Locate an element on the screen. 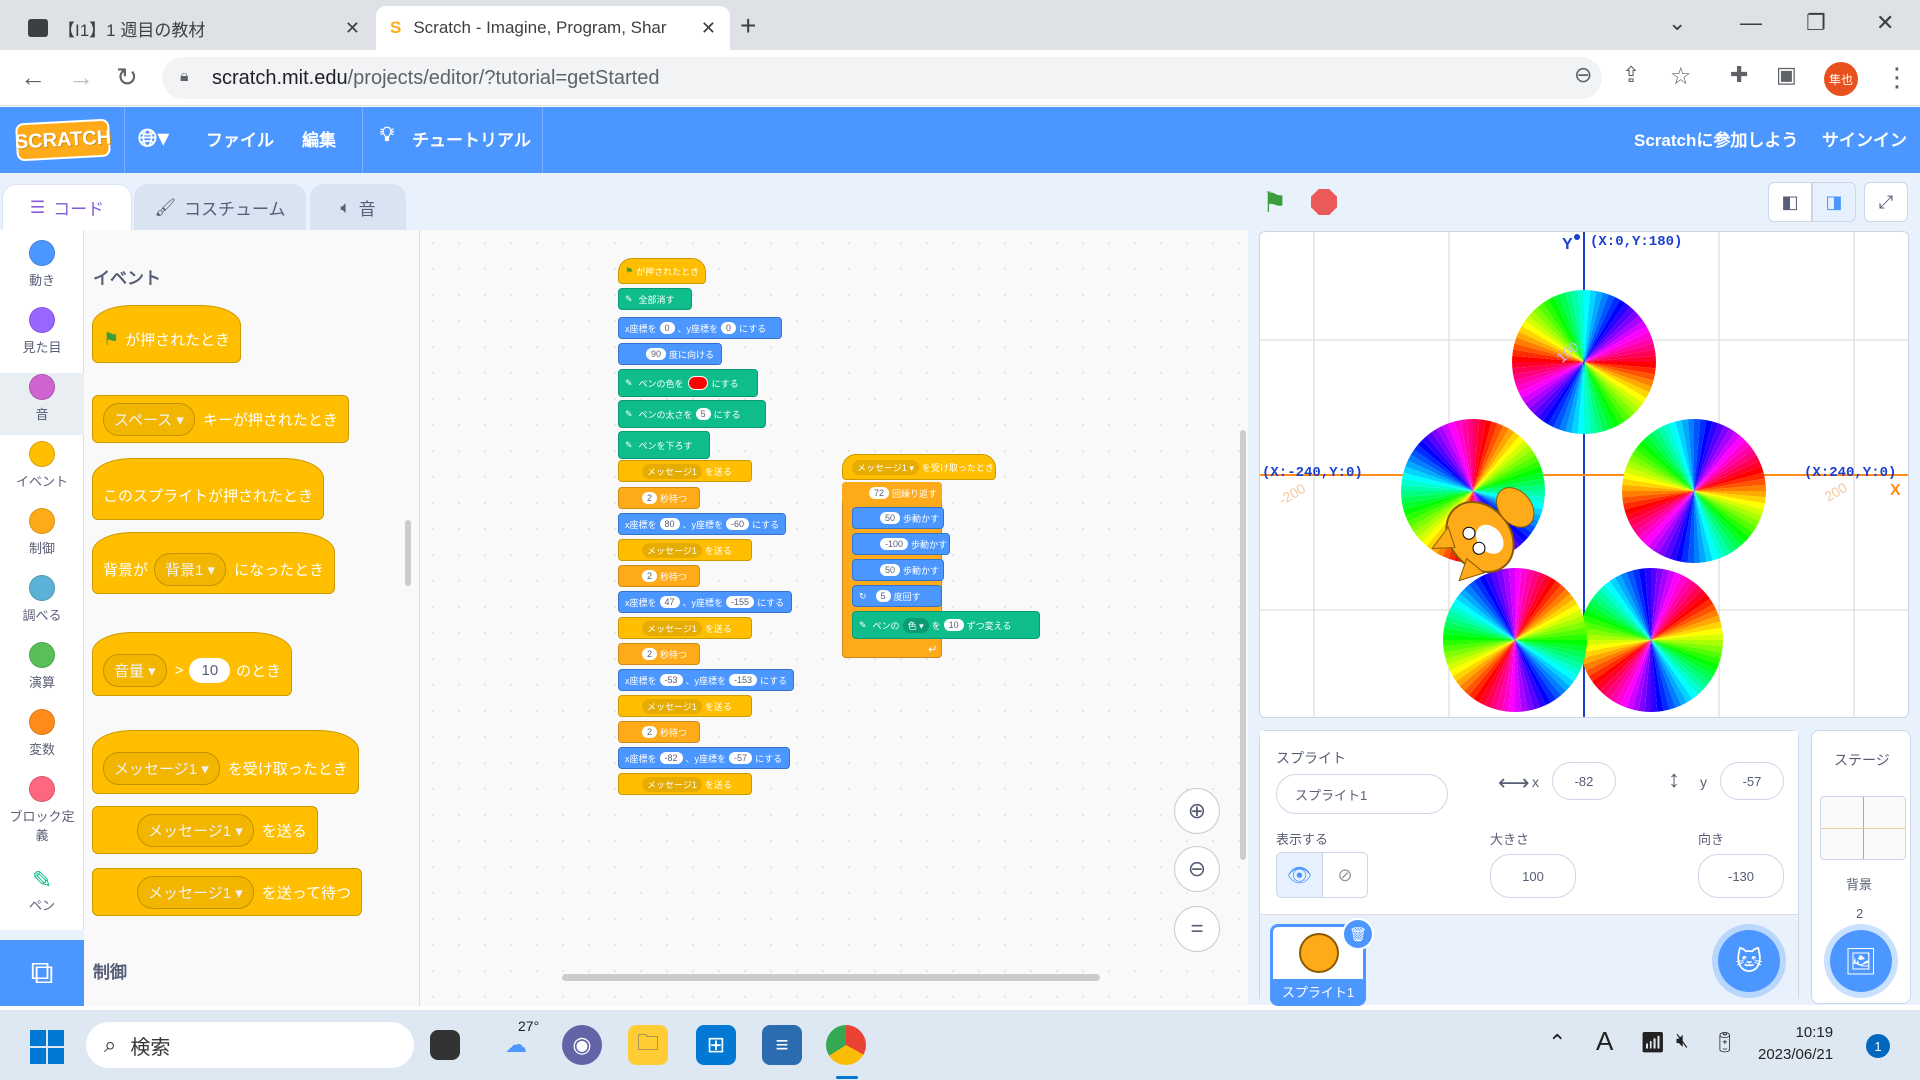  block-when-receive: メッセージ1 ▾ を受け取ったとき is located at coordinates (225, 762).